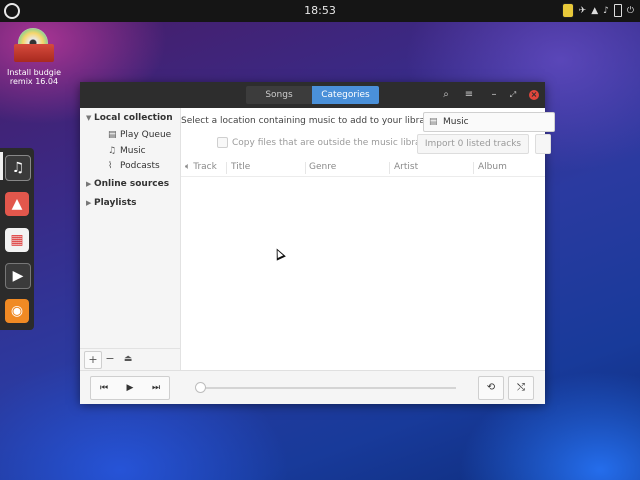 The image size is (640, 480). Describe the element at coordinates (205, 167) in the screenshot. I see `column-label: Track` at that location.